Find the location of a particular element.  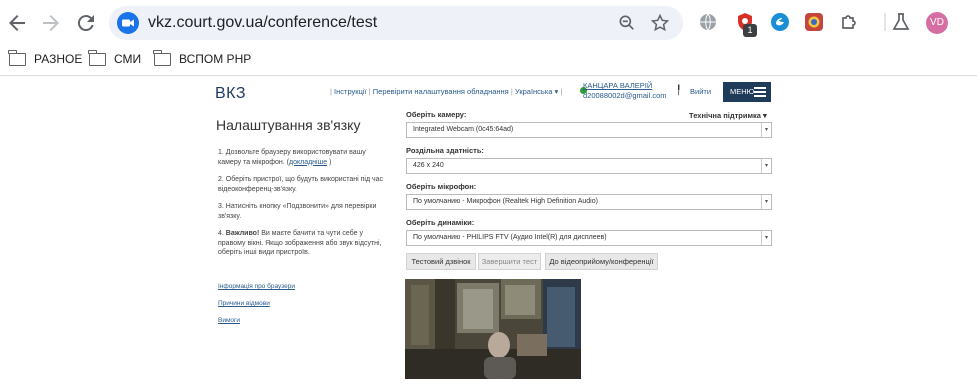

menu-label: МЕНЮ is located at coordinates (742, 91).